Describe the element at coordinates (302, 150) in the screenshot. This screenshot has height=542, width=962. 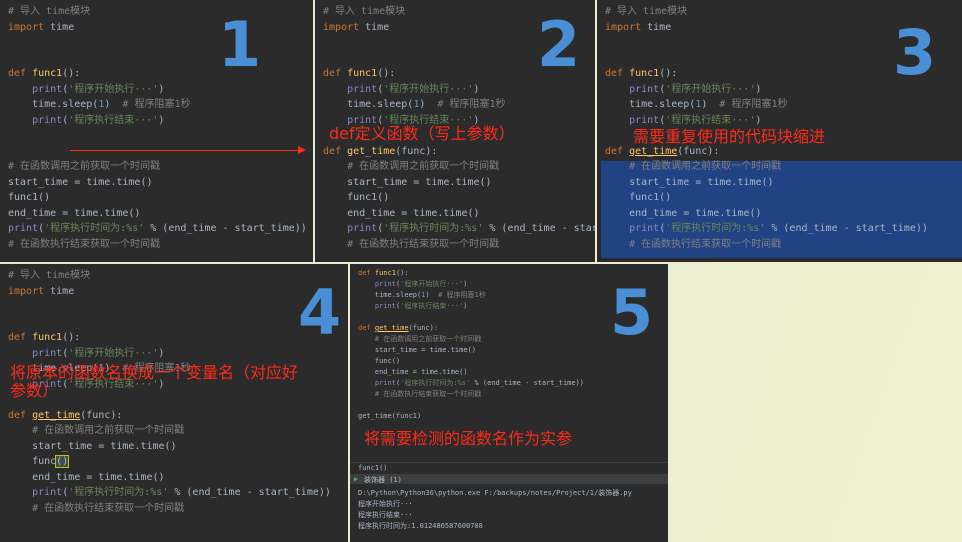
I see `arrow-head-icon` at that location.